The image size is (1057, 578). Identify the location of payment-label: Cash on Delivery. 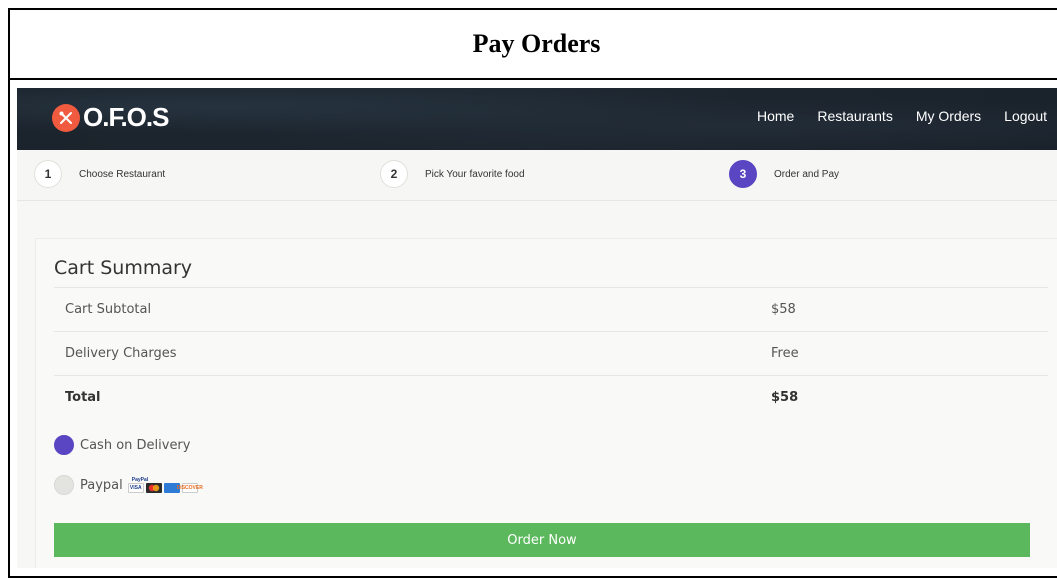
(135, 445).